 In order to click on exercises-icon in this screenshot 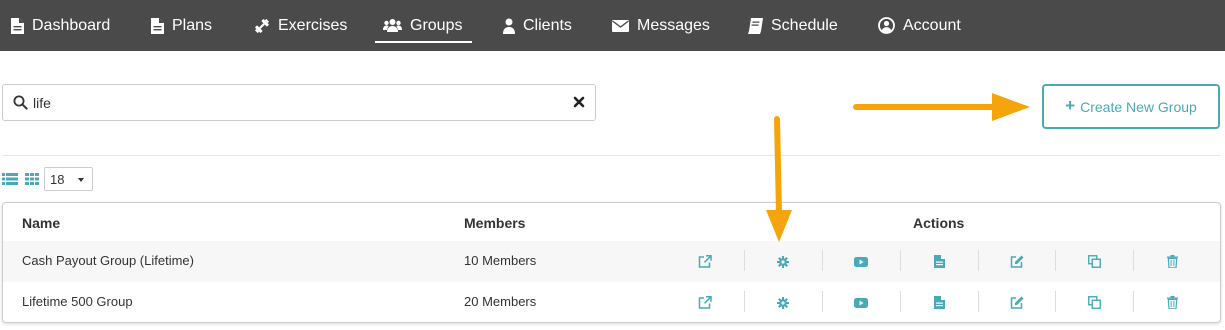, I will do `click(262, 25)`.